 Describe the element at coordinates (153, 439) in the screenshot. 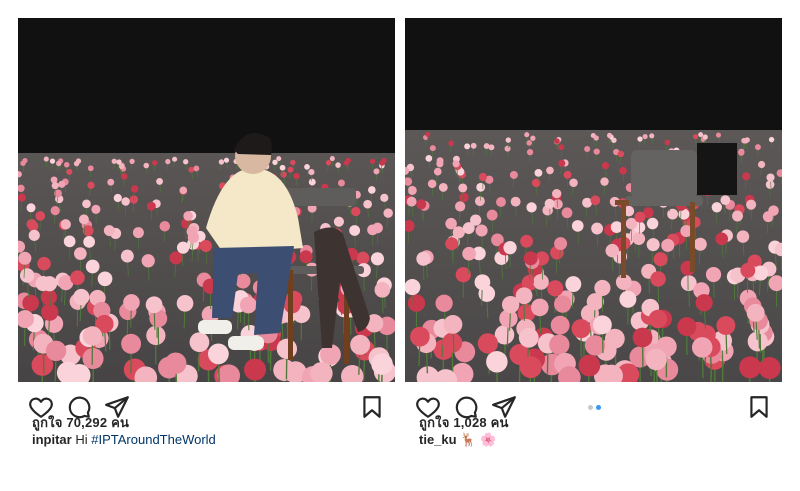

I see `hashtag-link: #IPTAroundTheWorld` at that location.